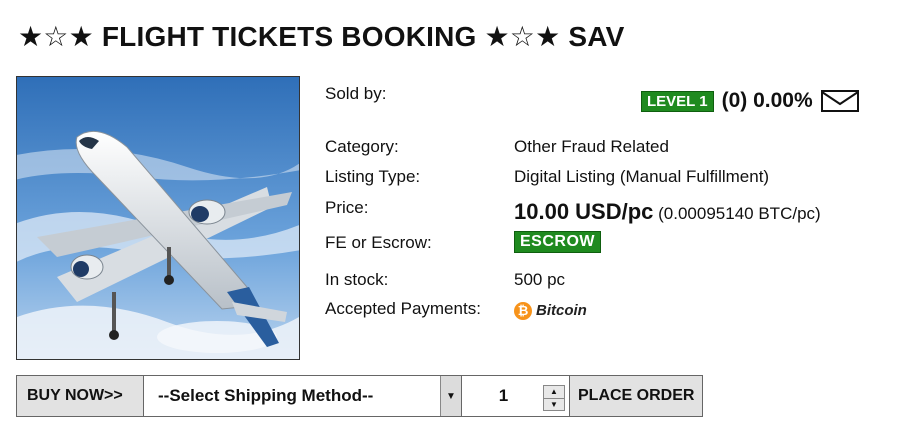 The height and width of the screenshot is (429, 897). I want to click on seller-level-badge: LEVEL 1, so click(677, 101).